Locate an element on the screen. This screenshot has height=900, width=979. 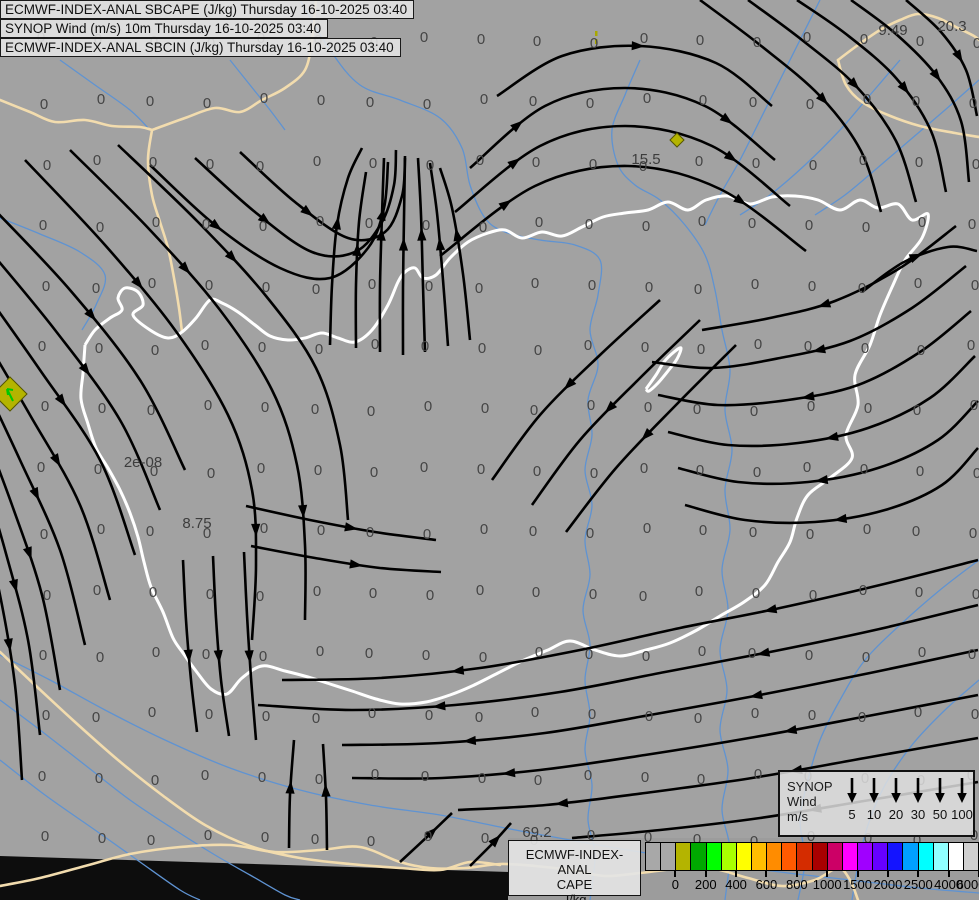
synop-wind-legend: SYNOP Wind m/s 5 10 20 30 50 100 is located at coordinates (876, 803).